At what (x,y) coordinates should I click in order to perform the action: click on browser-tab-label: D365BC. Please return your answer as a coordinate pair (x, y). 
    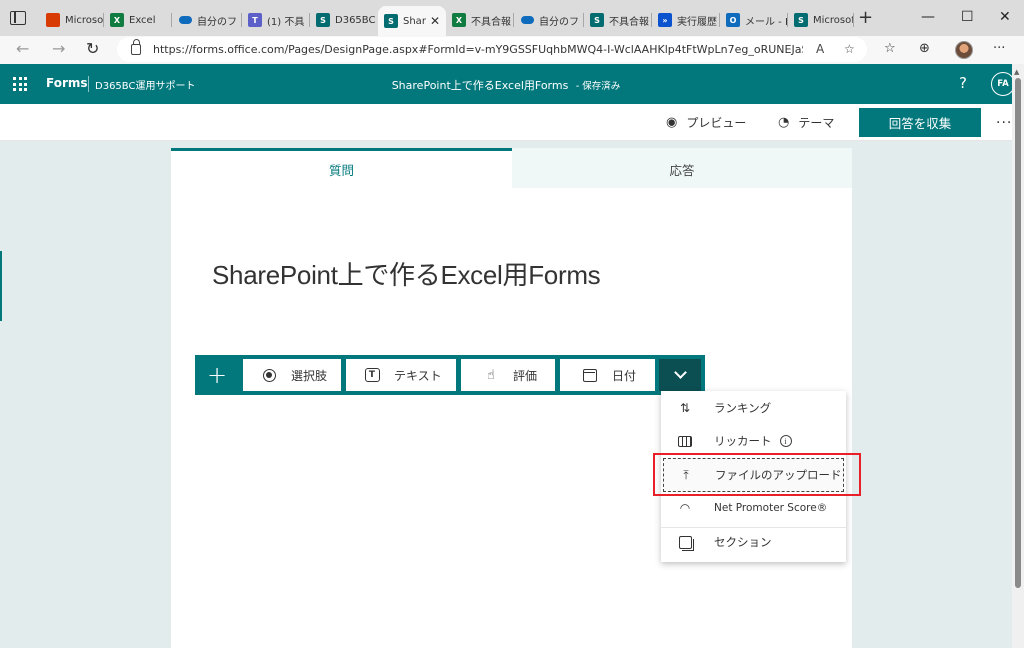
    Looking at the image, I should click on (355, 20).